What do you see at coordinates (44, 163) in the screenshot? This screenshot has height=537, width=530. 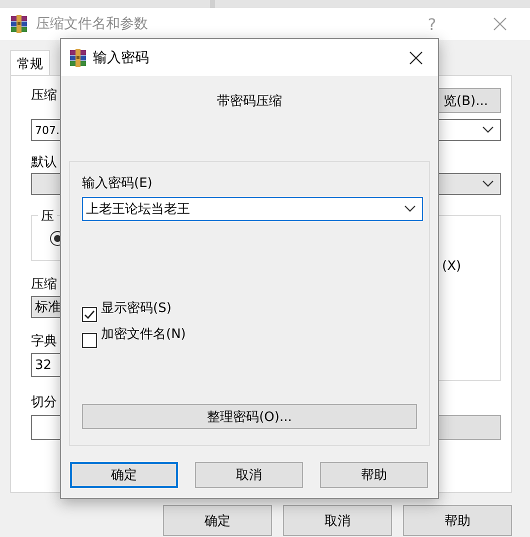 I see `field-label: 默认` at bounding box center [44, 163].